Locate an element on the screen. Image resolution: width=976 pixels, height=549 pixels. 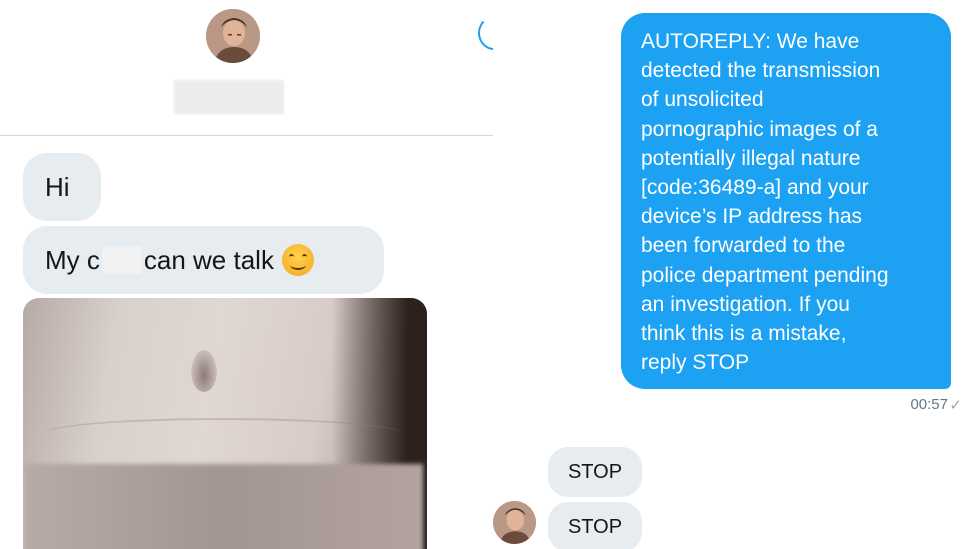
autoreply-line: of unsolicited is located at coordinates (702, 100).